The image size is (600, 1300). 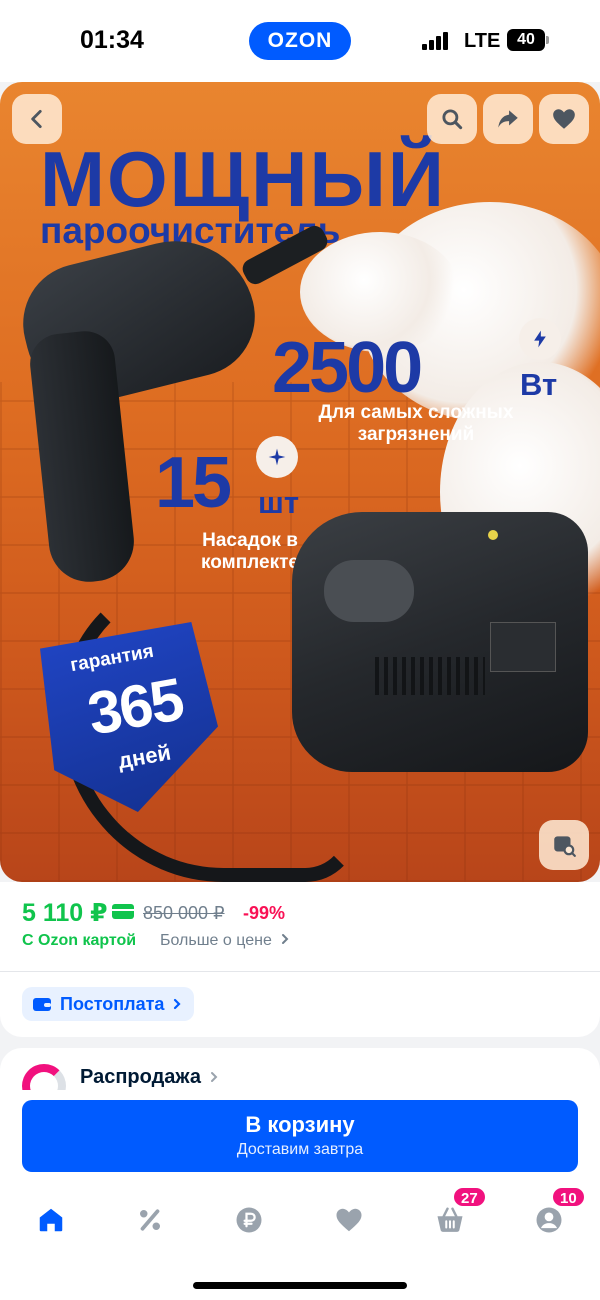 What do you see at coordinates (469, 1197) in the screenshot?
I see `cart-count-badge: 27` at bounding box center [469, 1197].